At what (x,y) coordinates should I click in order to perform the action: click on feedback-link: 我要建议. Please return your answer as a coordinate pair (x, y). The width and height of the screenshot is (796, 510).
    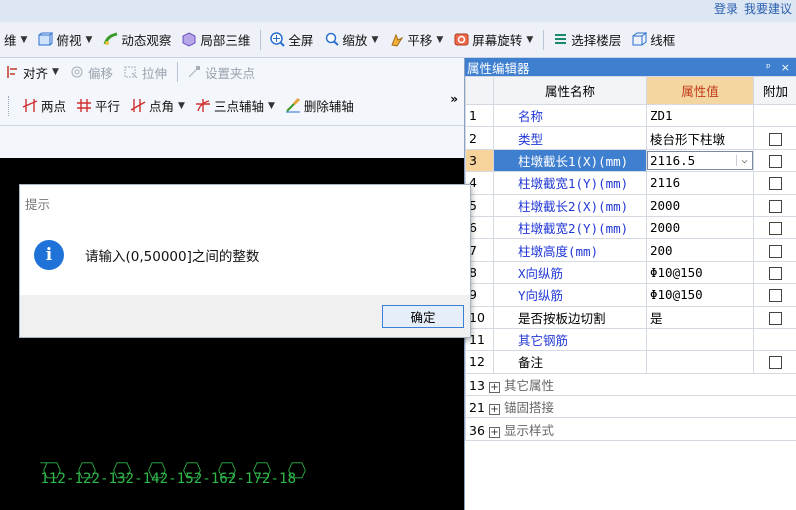
    Looking at the image, I should click on (768, 8).